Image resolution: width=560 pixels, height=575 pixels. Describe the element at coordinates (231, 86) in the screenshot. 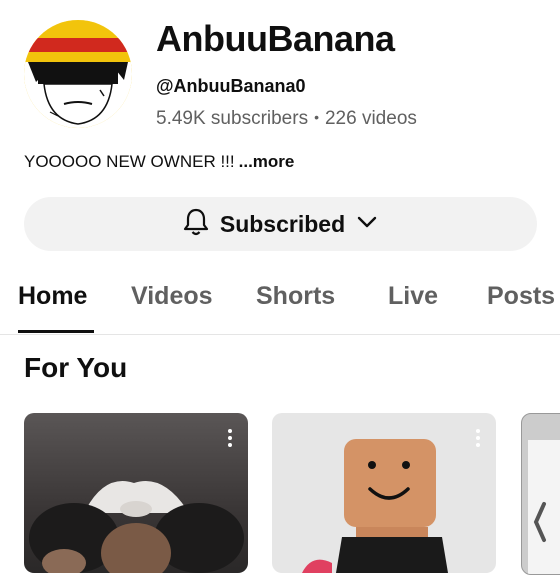

I see `channel-handle: @AnbuuBanana0` at that location.